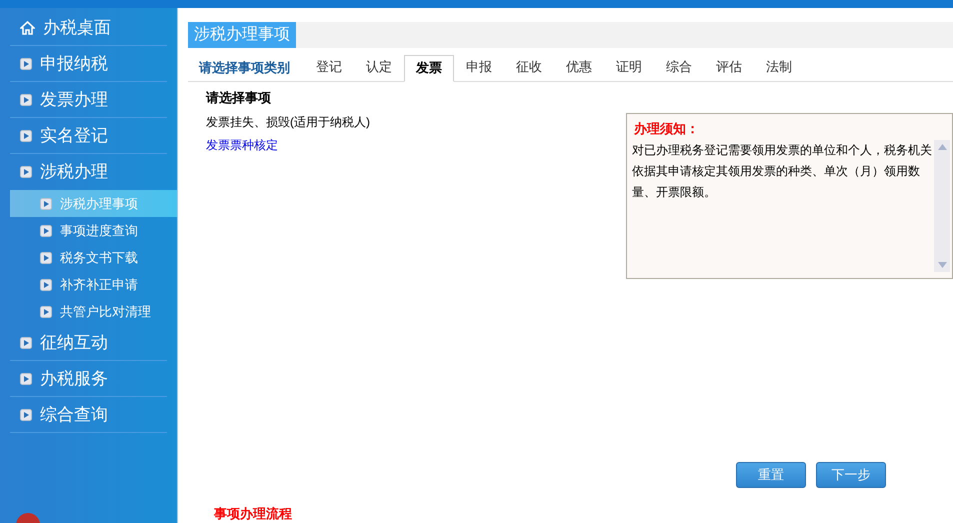 The width and height of the screenshot is (953, 523). I want to click on items-heading: 请选择事项, so click(239, 97).